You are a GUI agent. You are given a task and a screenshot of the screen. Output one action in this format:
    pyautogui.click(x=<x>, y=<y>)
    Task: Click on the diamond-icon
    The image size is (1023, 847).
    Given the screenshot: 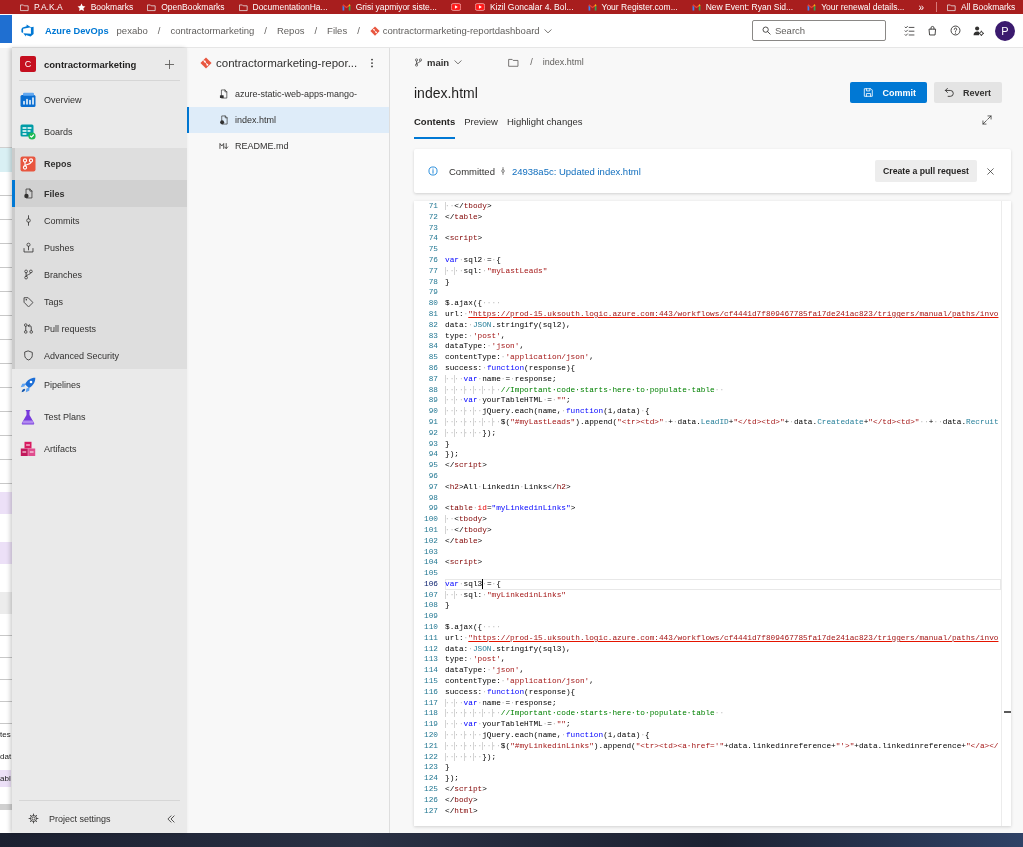 What is the action you would take?
    pyautogui.click(x=206, y=63)
    